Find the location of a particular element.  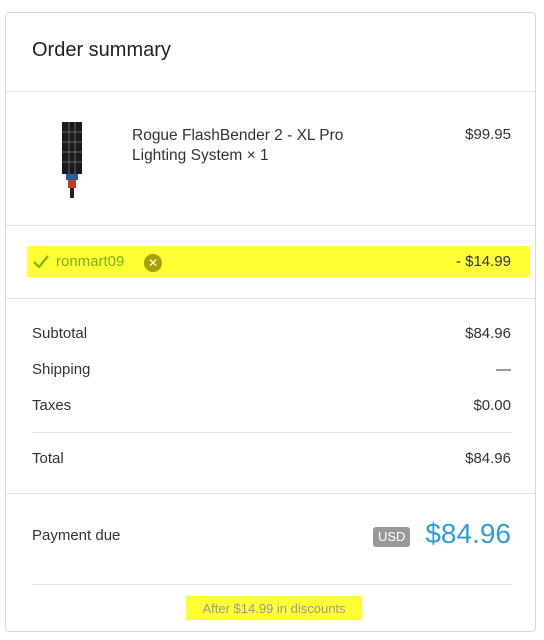

subtotal-value: $84.96 is located at coordinates (488, 333).